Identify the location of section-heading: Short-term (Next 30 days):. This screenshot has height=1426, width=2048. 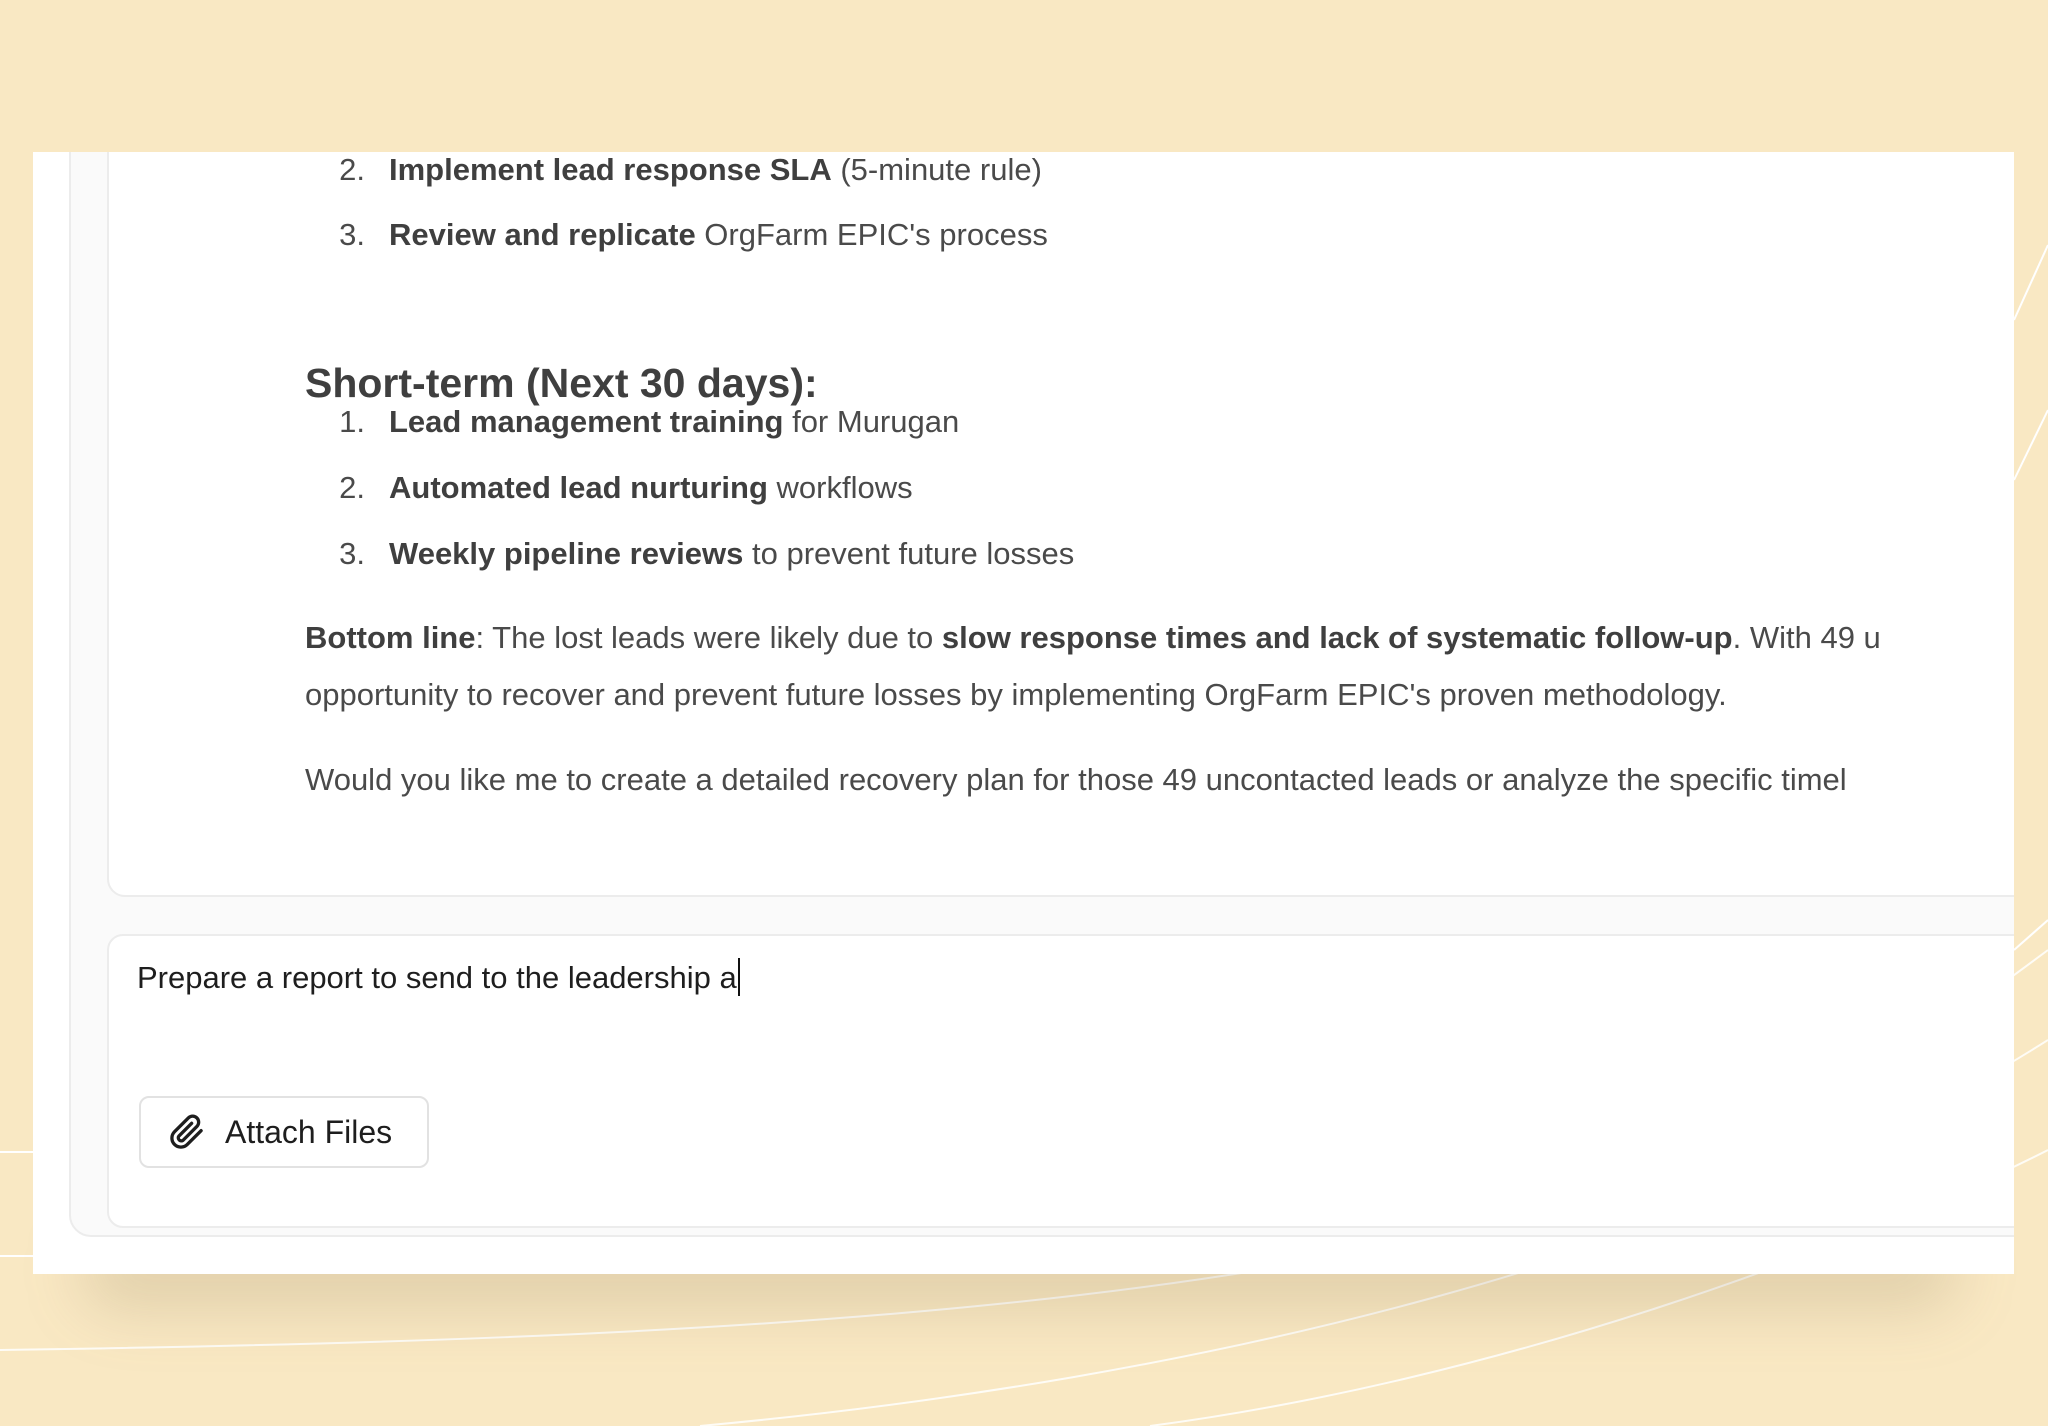
(561, 383).